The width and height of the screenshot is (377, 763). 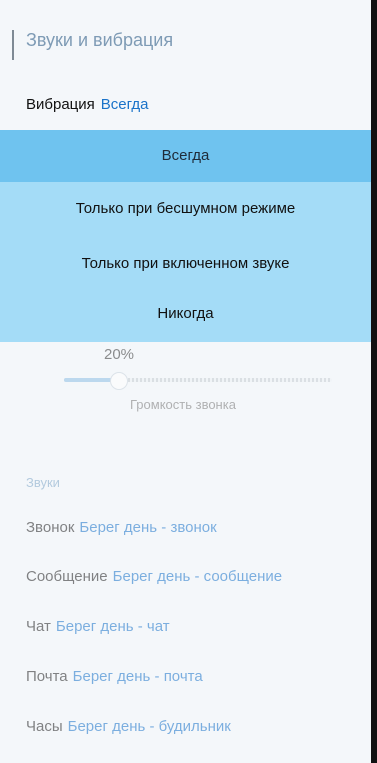 I want to click on vibration-option-always: Всегда, so click(x=185, y=156).